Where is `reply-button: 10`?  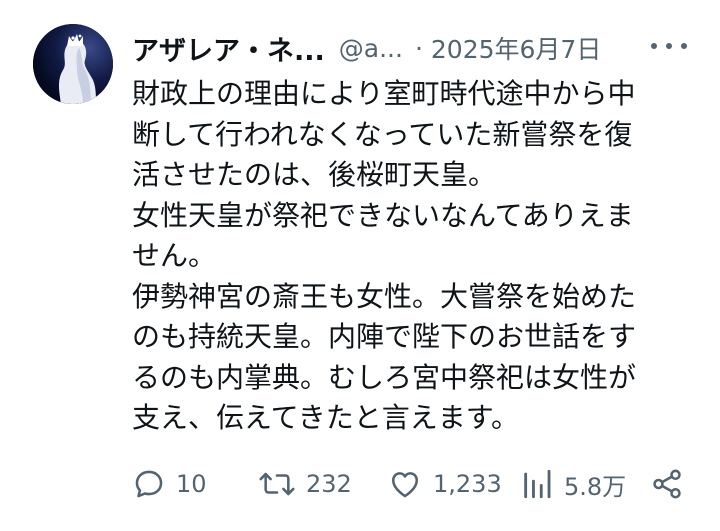 reply-button: 10 is located at coordinates (169, 484).